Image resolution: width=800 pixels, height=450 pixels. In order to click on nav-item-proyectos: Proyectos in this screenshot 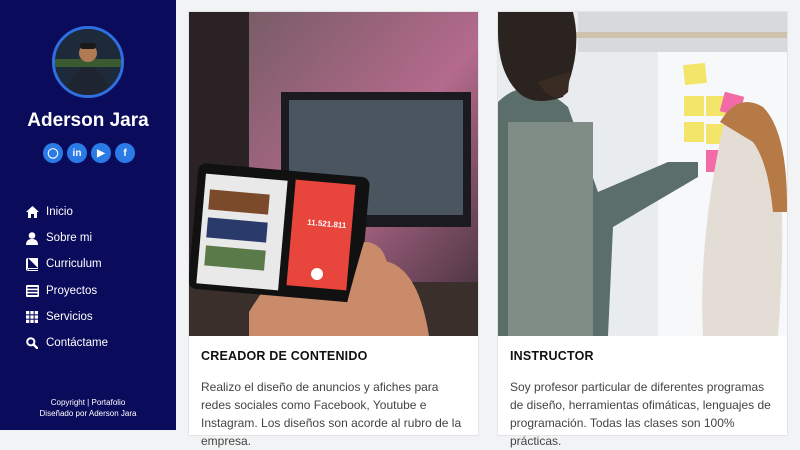, I will do `click(67, 291)`.